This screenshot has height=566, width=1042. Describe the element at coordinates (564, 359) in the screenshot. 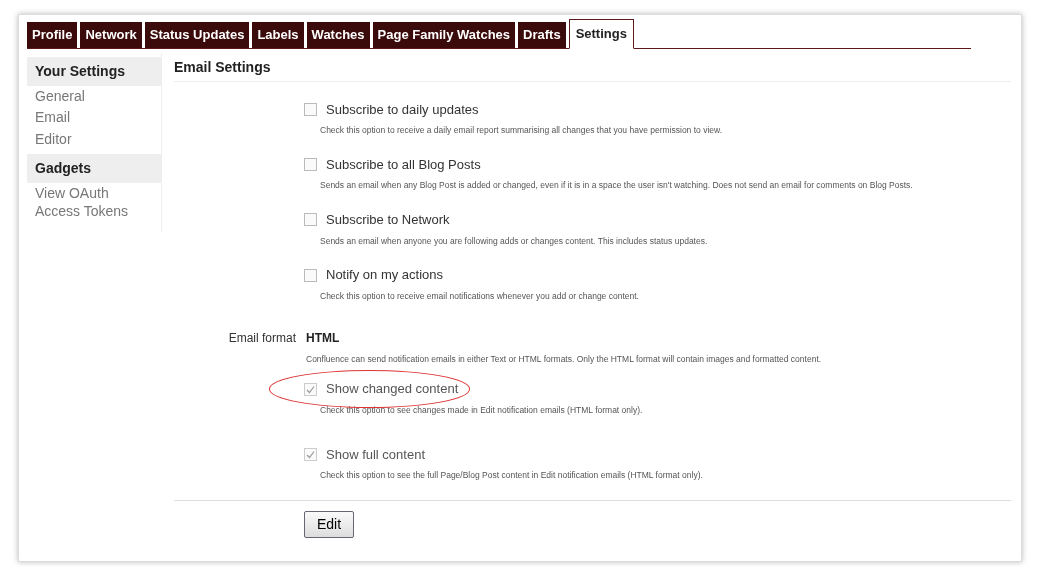

I see `format-description: Confluence can send notification emails in either Text or HTML formats. Only the HTML format will contain images and formatted content.` at that location.